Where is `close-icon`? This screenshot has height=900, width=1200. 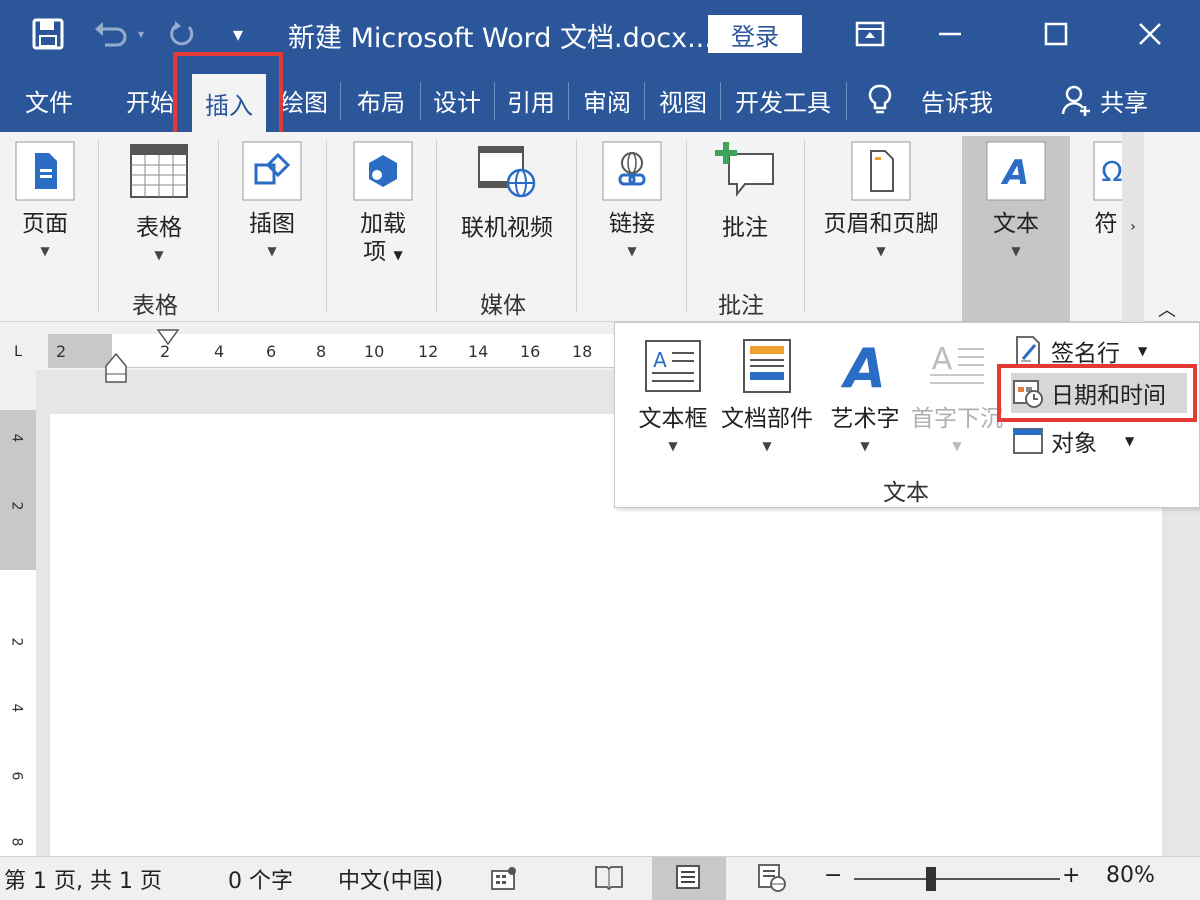 close-icon is located at coordinates (1150, 34).